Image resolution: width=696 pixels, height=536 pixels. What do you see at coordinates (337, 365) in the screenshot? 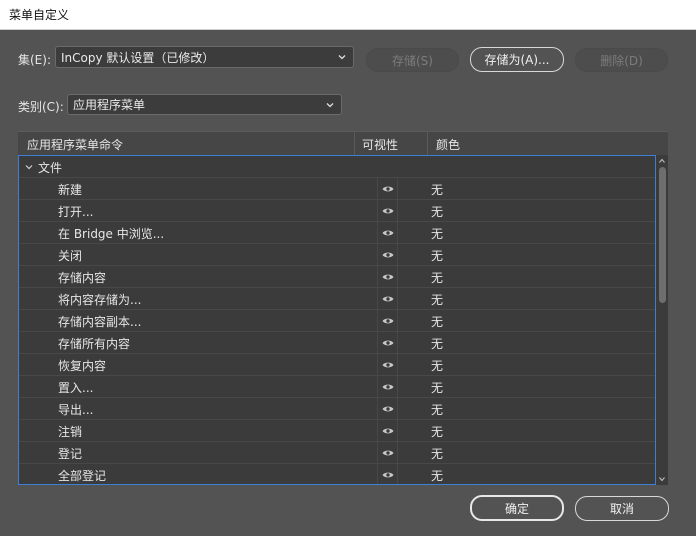
I see `list-item: 恢复内容 无` at bounding box center [337, 365].